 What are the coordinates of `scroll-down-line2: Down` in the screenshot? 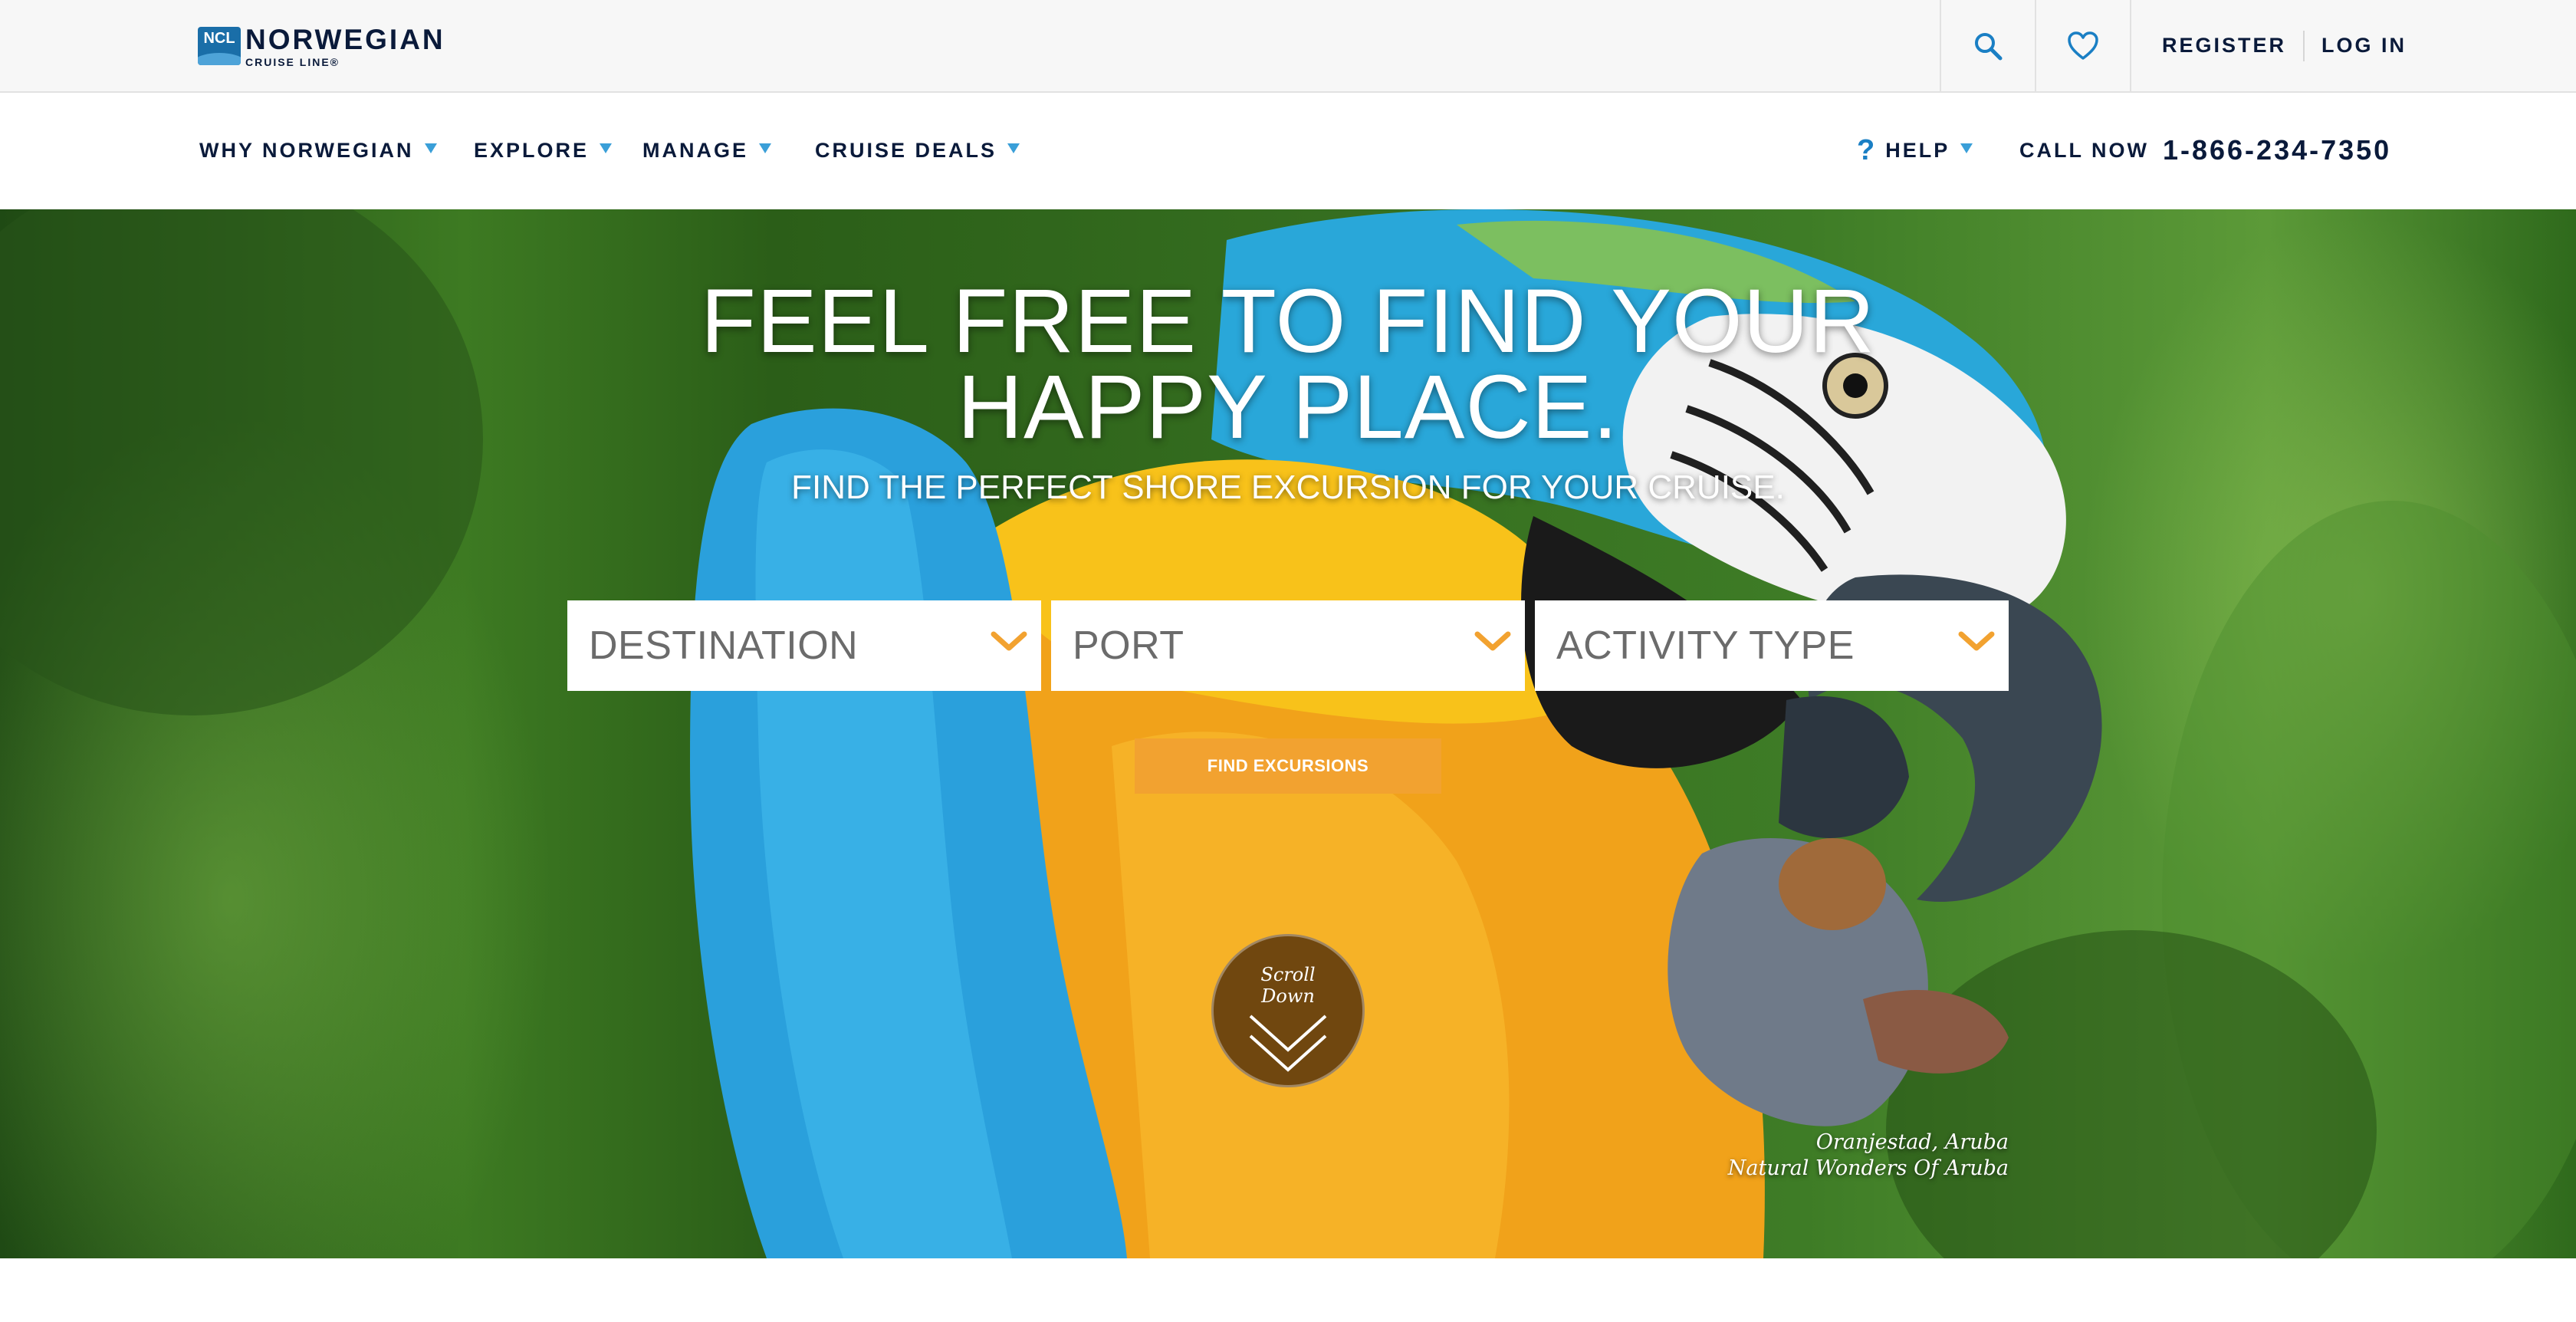 It's located at (1288, 996).